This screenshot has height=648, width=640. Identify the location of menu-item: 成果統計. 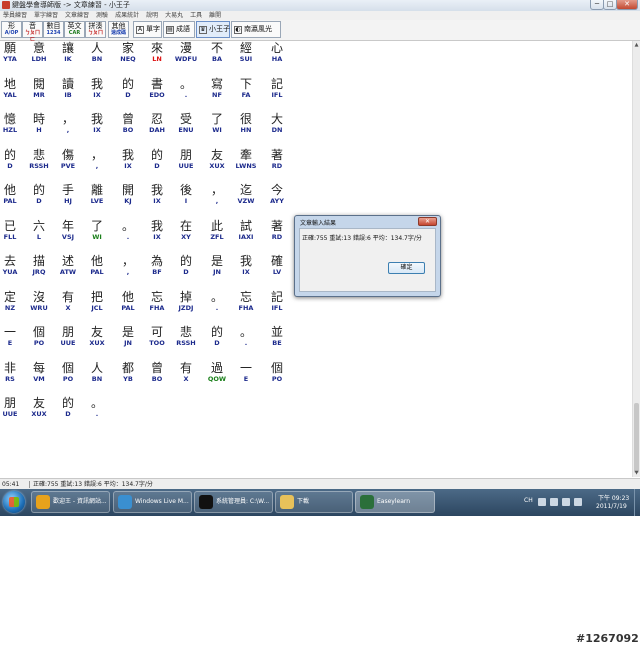
(127, 15).